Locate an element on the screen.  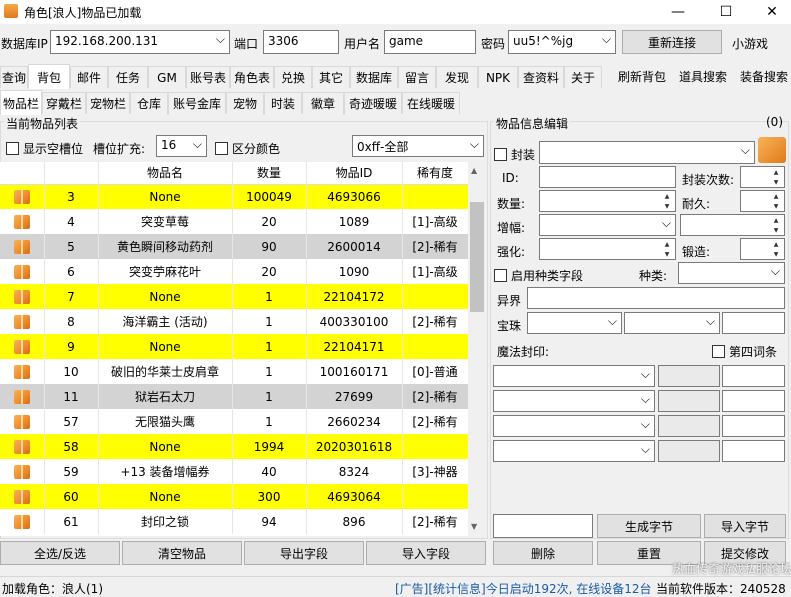
qty-stepper: ▲ ▼ is located at coordinates (607, 201).